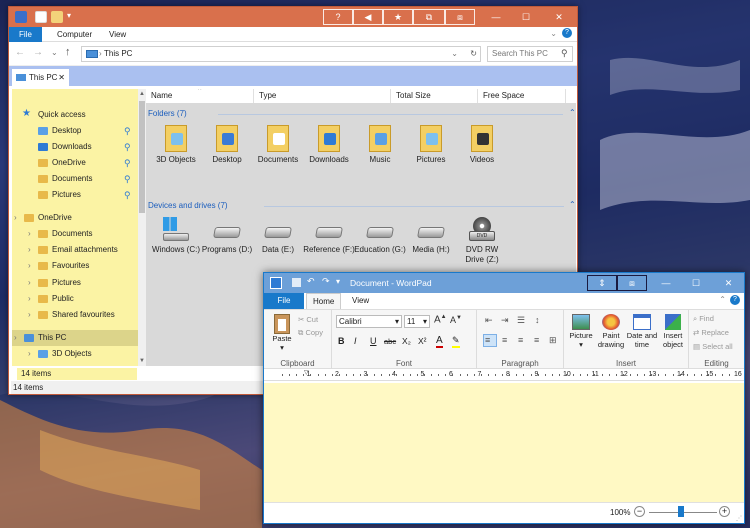  What do you see at coordinates (284, 301) in the screenshot?
I see `tab-file: File` at bounding box center [284, 301].